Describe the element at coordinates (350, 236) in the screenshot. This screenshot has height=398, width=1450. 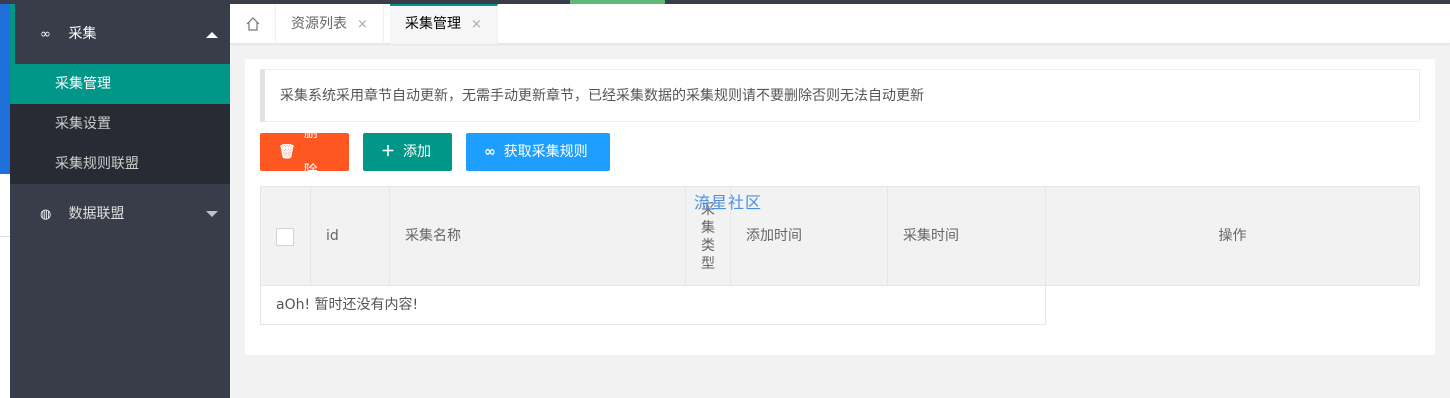
I see `header-id: id` at that location.